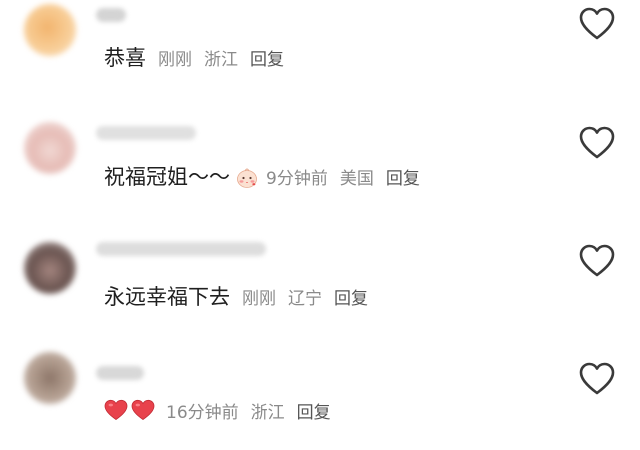 This screenshot has width=640, height=450. I want to click on comment-text: 恭喜, so click(125, 58).